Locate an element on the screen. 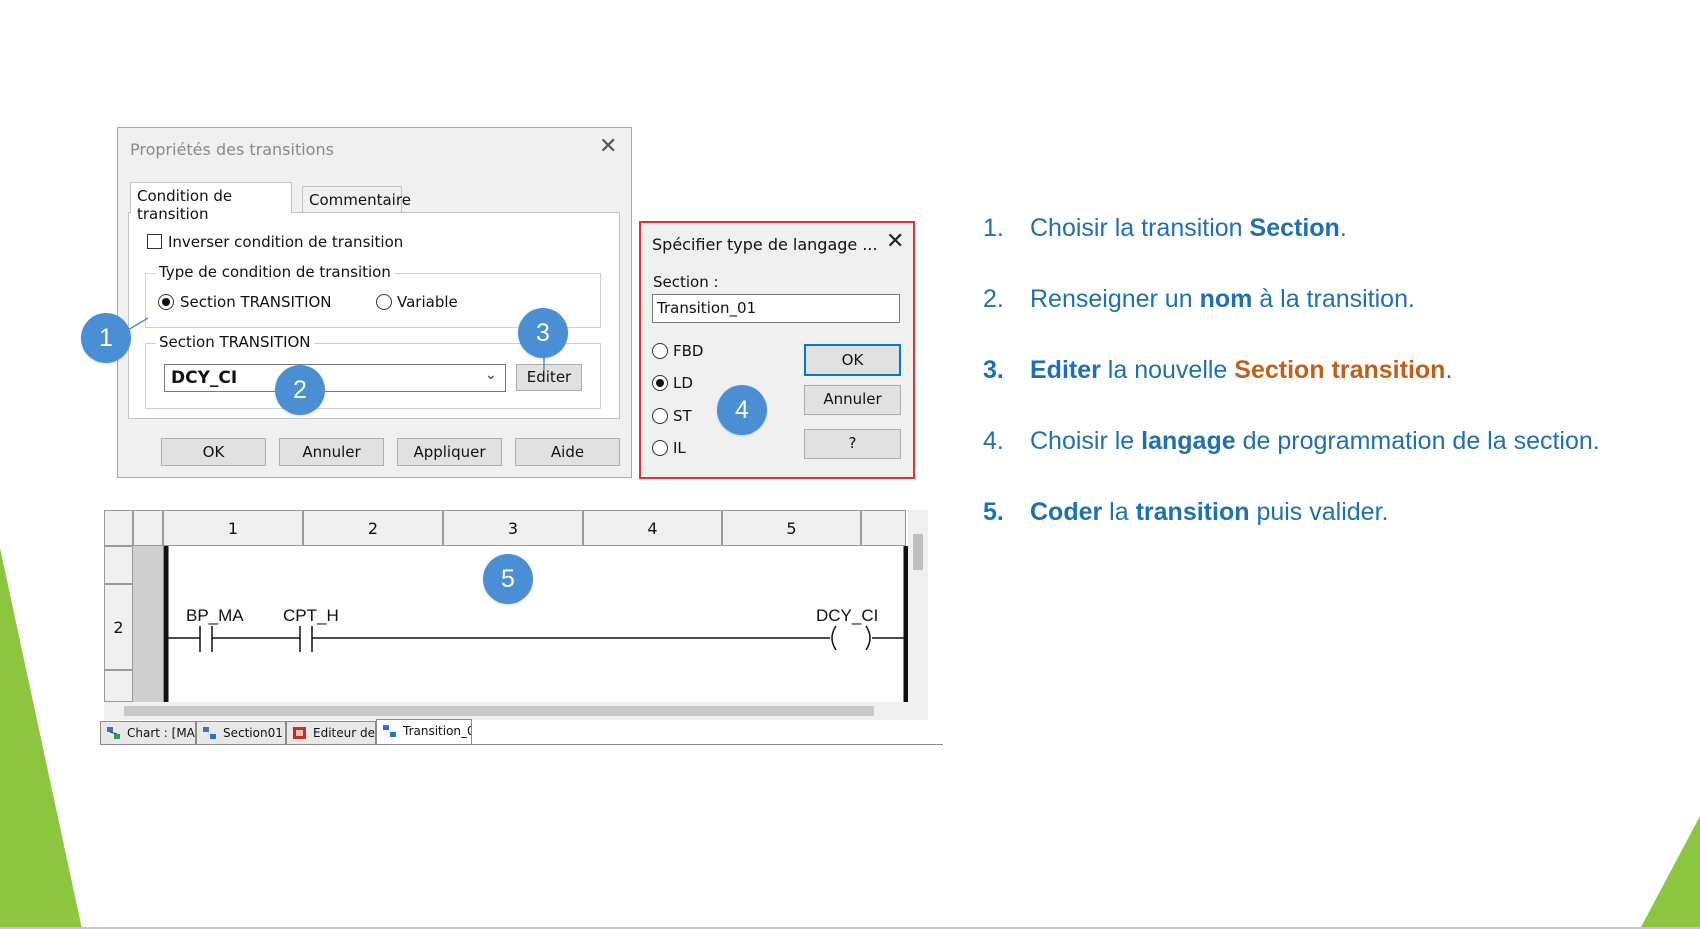 The height and width of the screenshot is (929, 1700). step-text: Choisir le is located at coordinates (1086, 441).